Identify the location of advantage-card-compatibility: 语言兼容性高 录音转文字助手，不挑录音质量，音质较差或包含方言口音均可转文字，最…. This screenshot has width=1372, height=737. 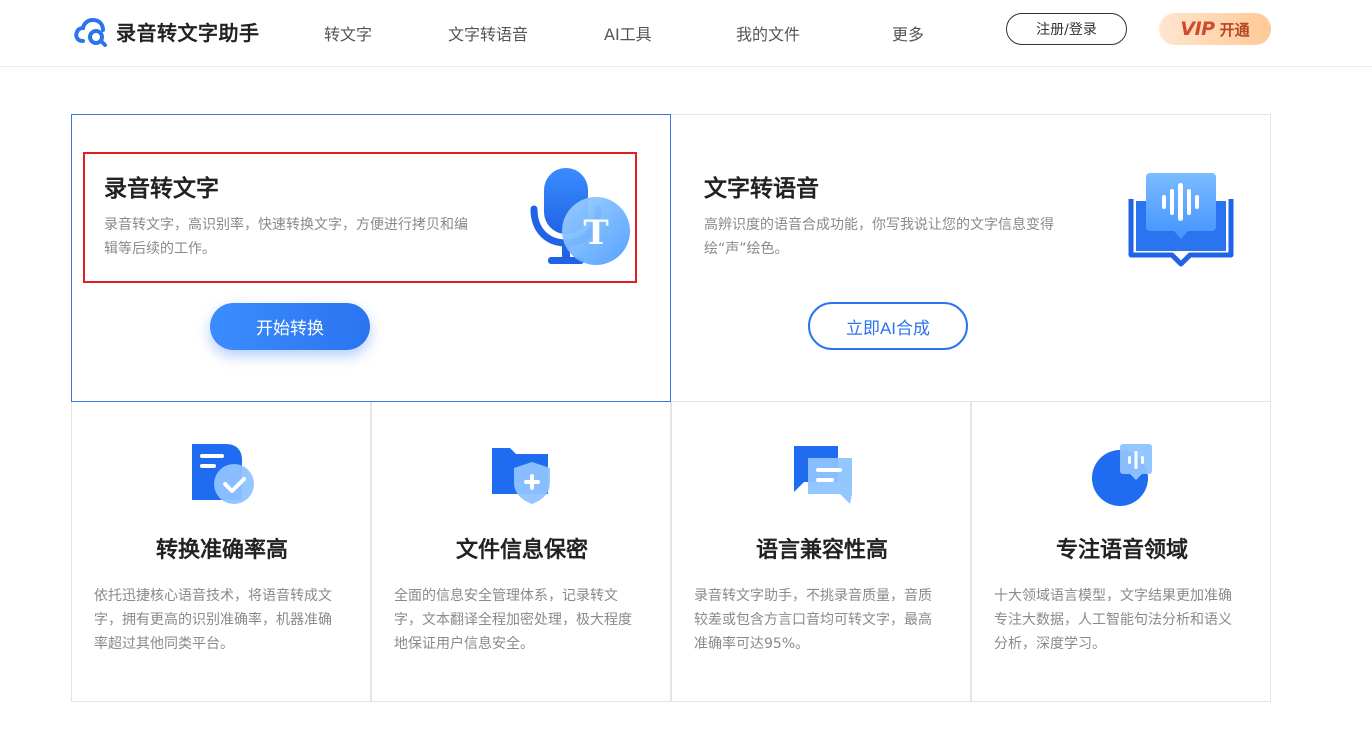
(821, 552).